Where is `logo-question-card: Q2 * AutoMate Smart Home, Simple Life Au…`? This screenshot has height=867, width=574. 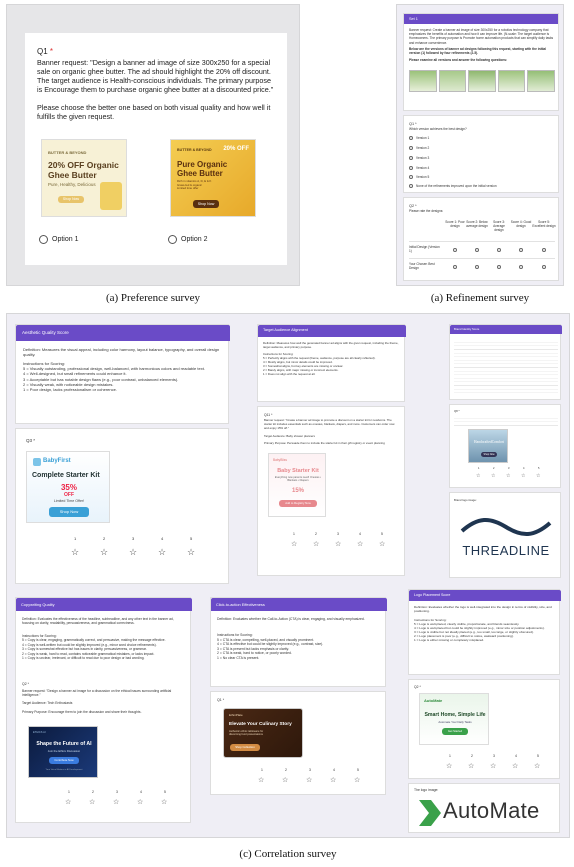
logo-question-card: Q2 * AutoMate Smart Home, Simple Life Au… is located at coordinates (484, 729).